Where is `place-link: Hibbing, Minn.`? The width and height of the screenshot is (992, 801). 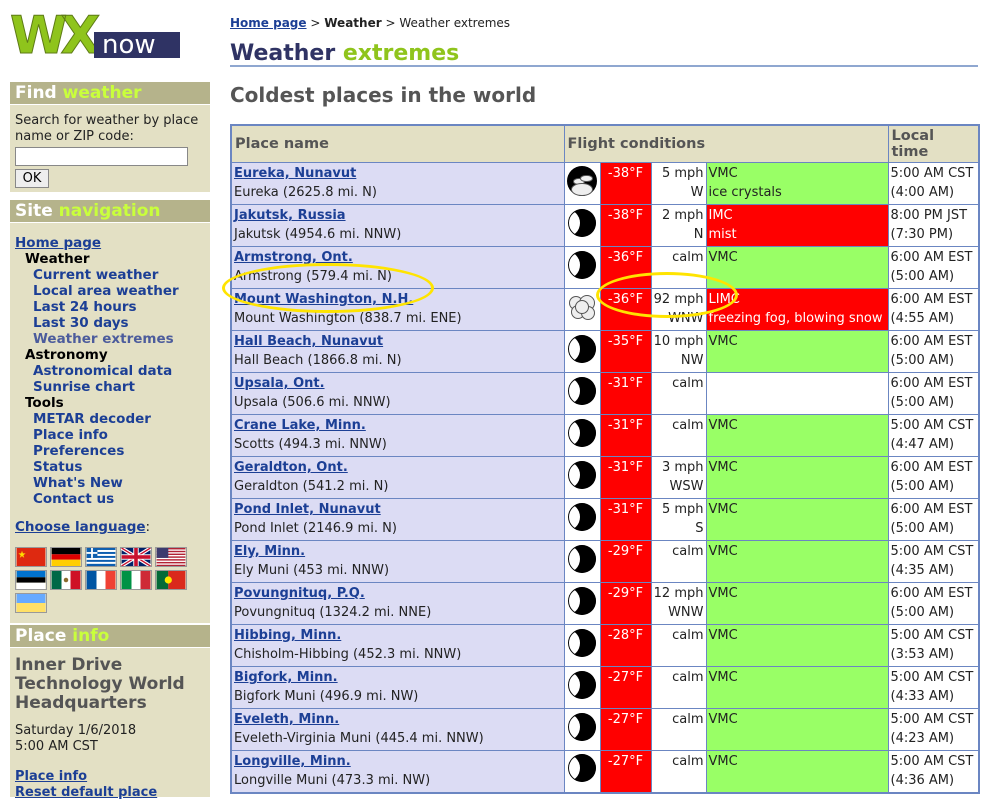
place-link: Hibbing, Minn. is located at coordinates (287, 635).